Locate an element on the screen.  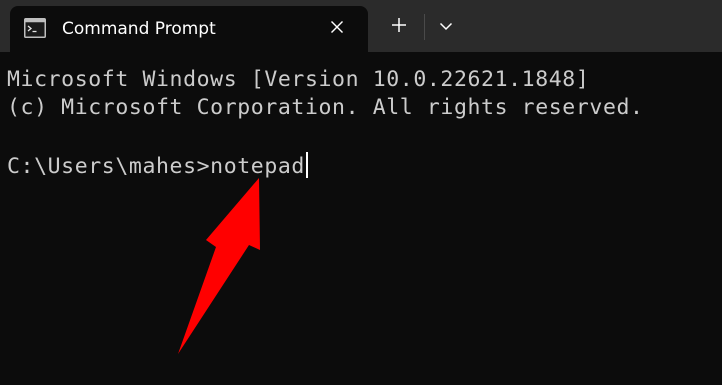
prompt-path: C:\Users\mahes> is located at coordinates (109, 166).